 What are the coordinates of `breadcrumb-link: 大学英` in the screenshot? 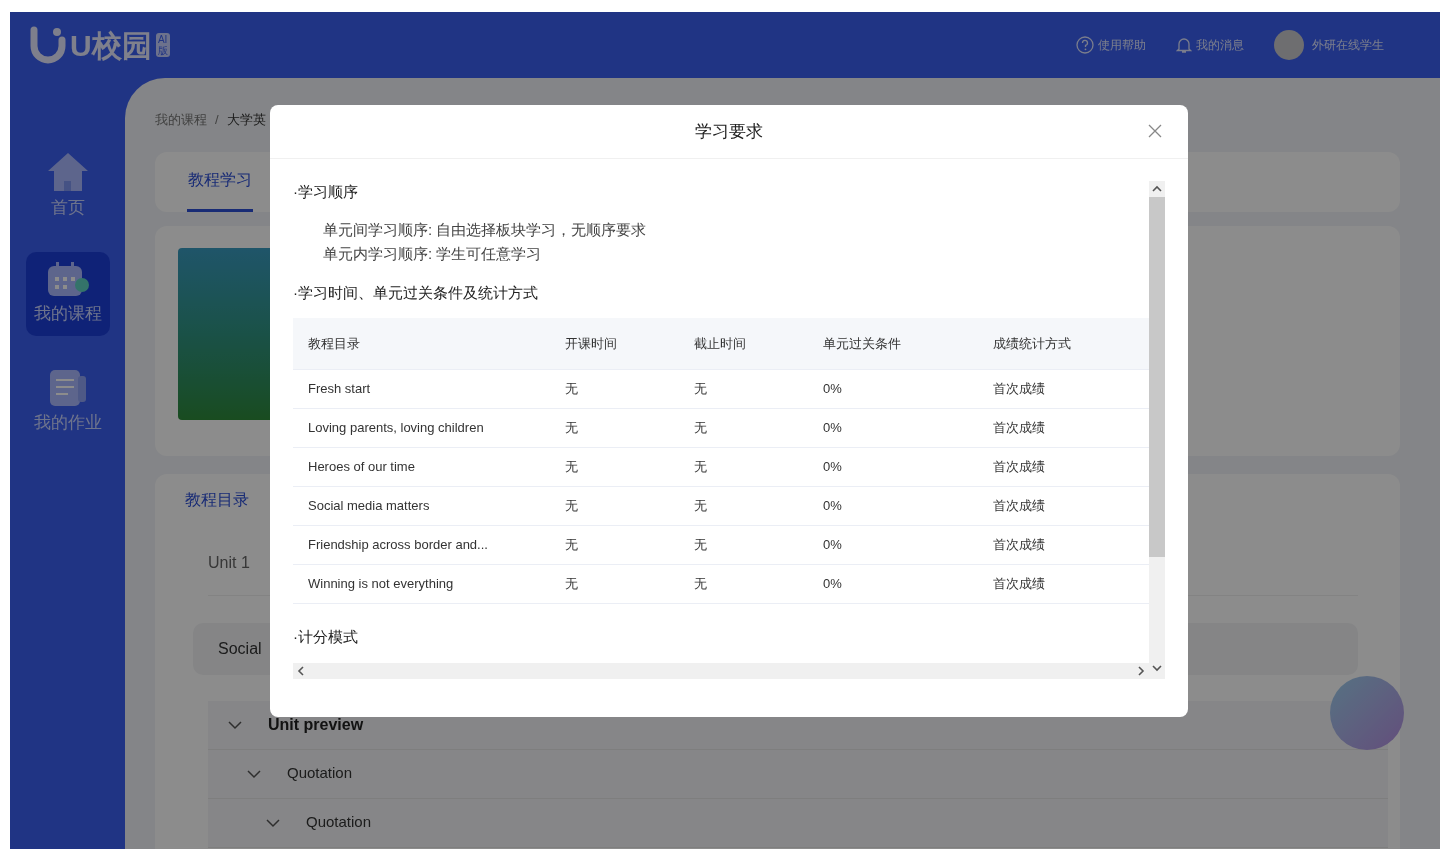 It's located at (246, 120).